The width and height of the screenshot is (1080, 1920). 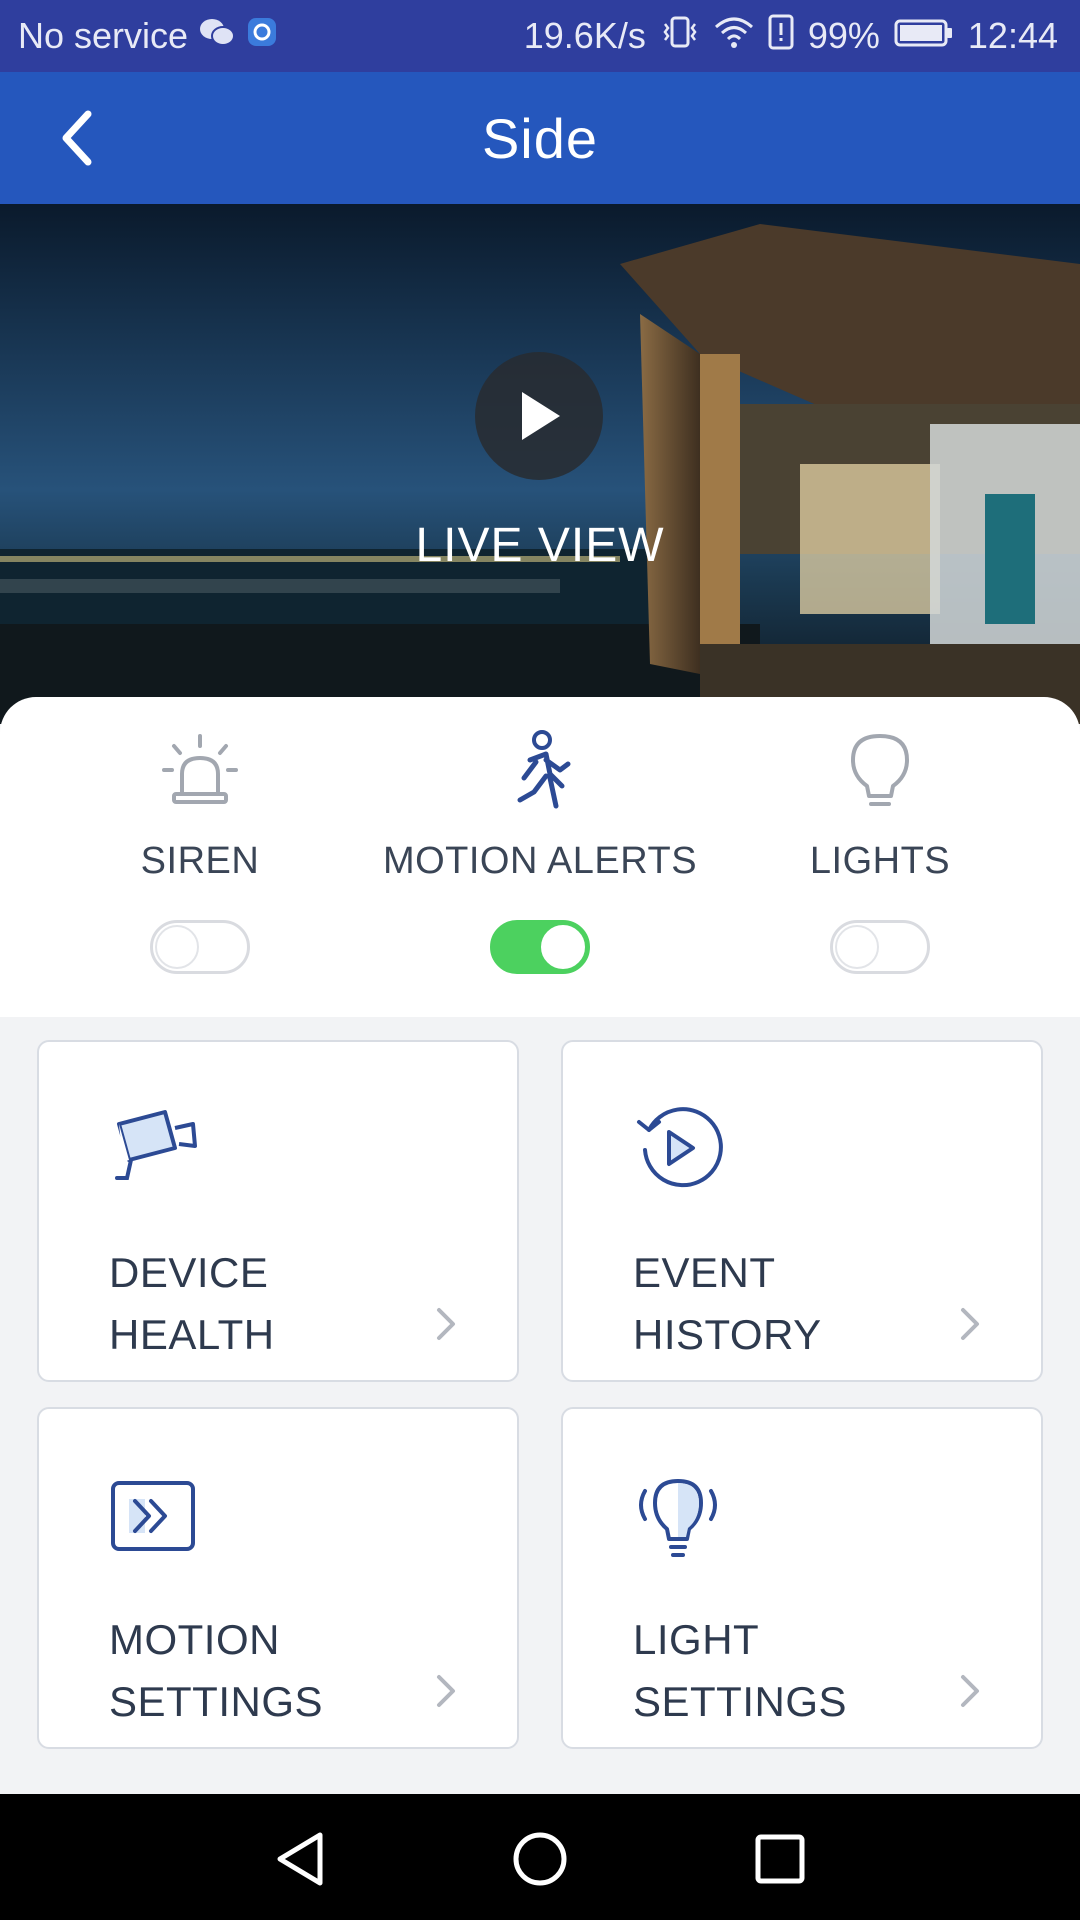 I want to click on triangle-back-icon, so click(x=300, y=1859).